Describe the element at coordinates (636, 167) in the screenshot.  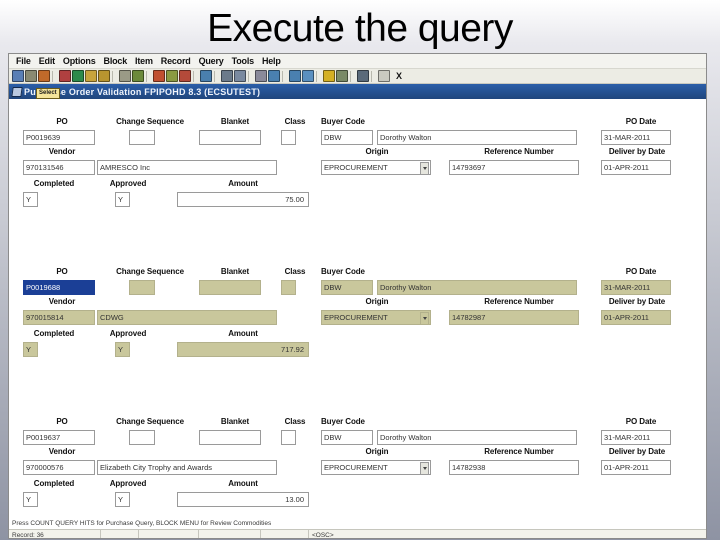
I see `field-deliver-by-date-1: 01-APR-2011` at that location.